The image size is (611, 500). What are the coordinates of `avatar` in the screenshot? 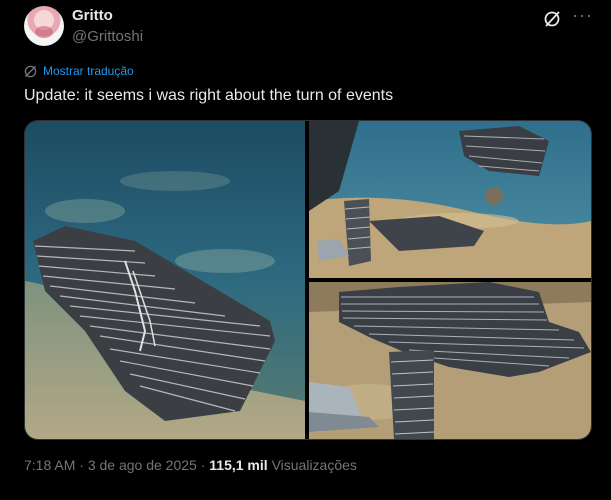 It's located at (44, 26).